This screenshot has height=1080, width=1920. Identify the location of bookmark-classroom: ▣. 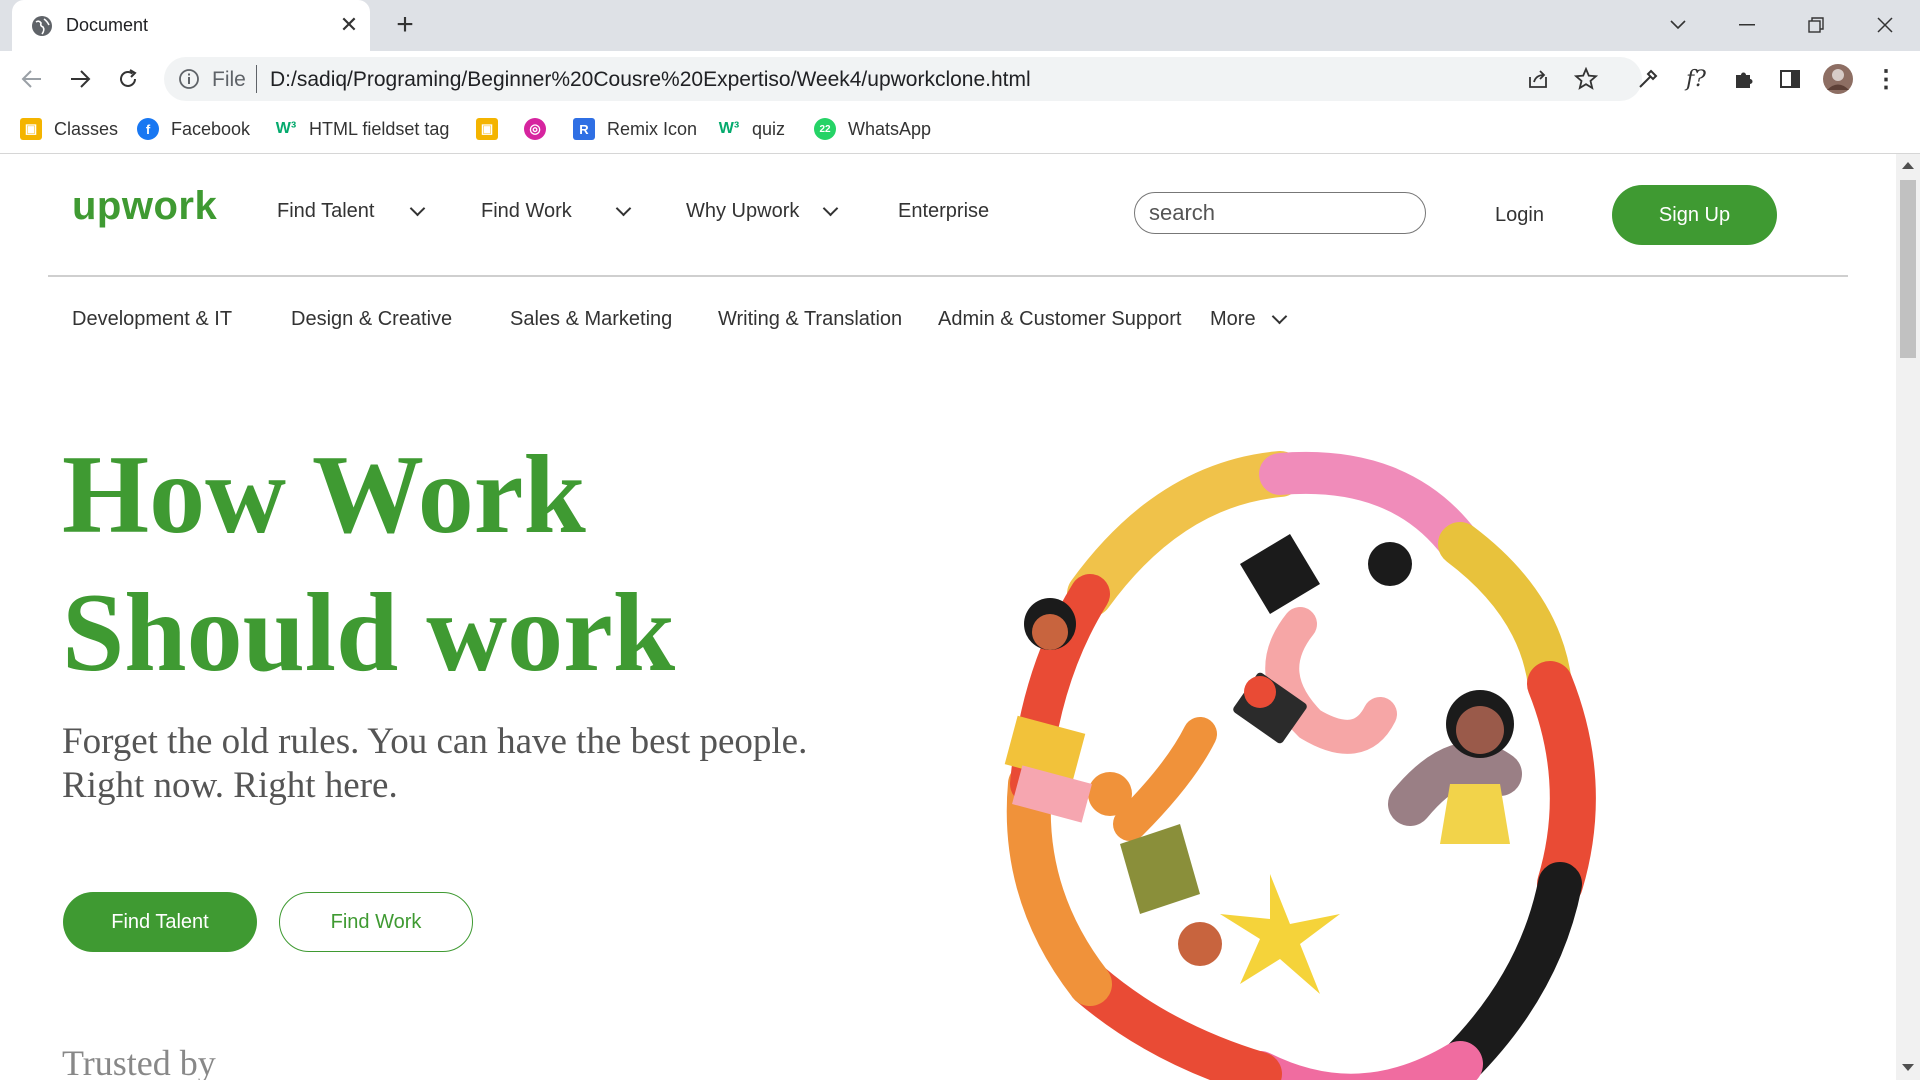
(487, 129).